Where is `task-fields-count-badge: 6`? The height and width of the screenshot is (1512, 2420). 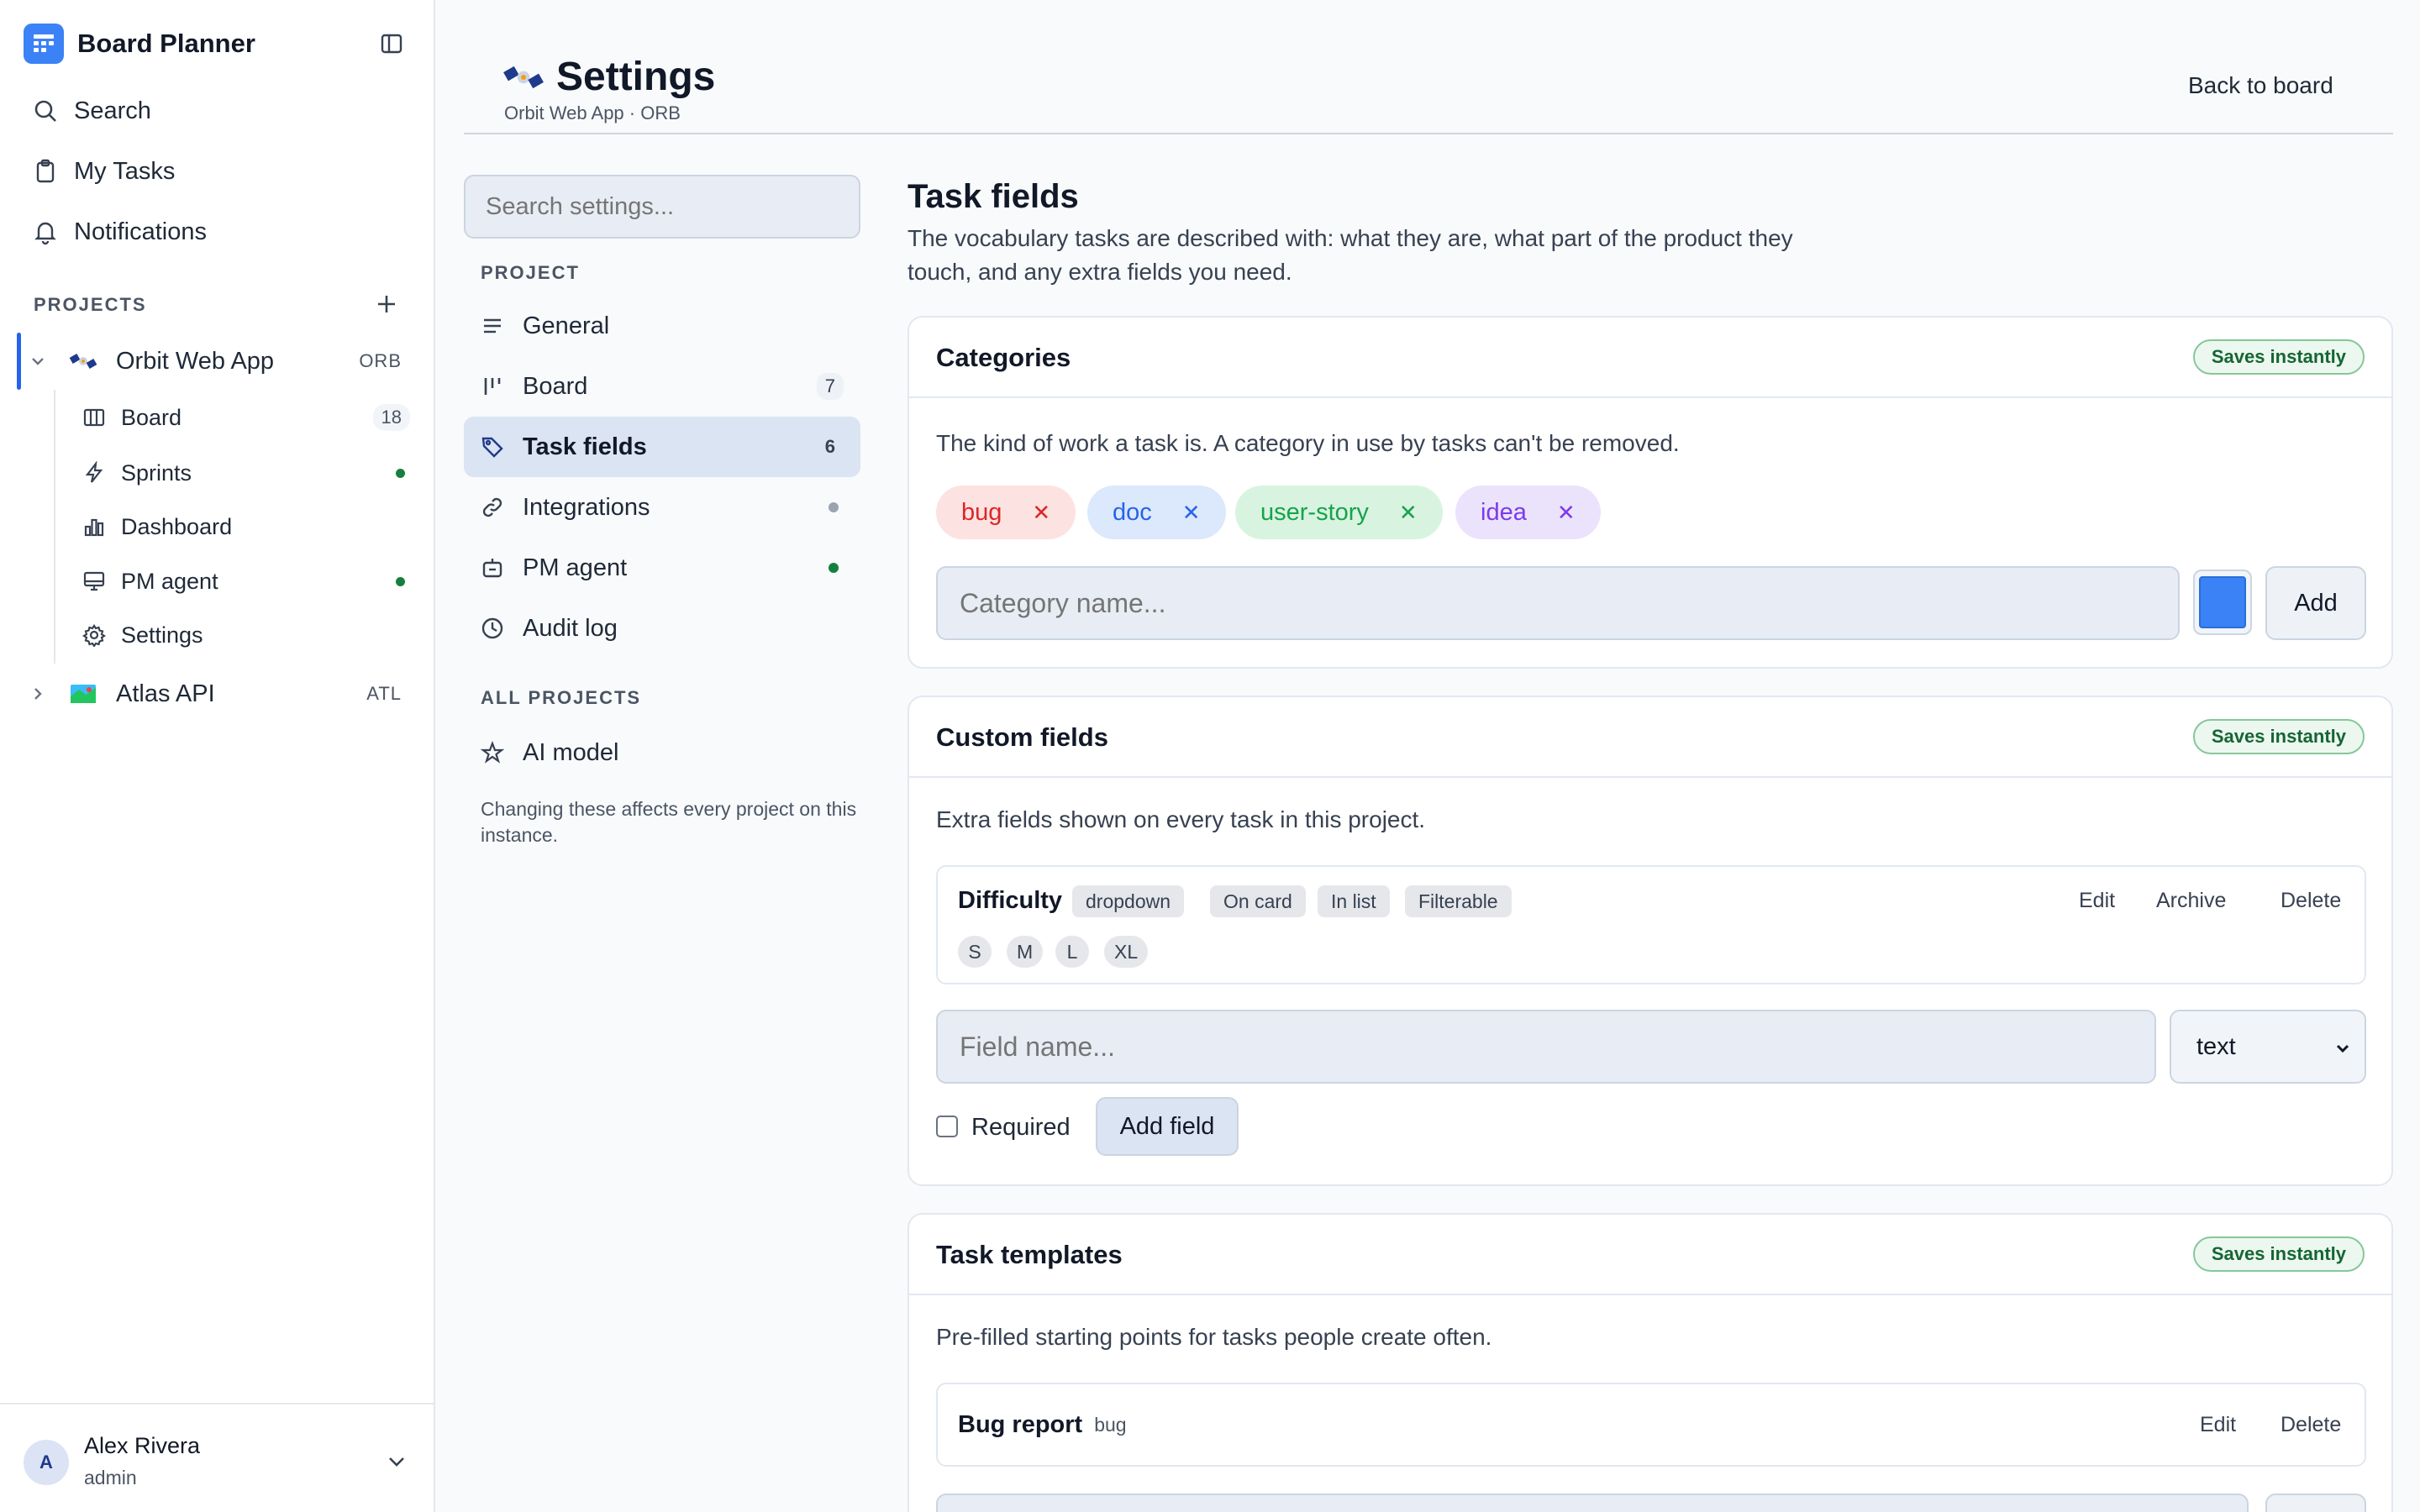
task-fields-count-badge: 6 is located at coordinates (829, 446).